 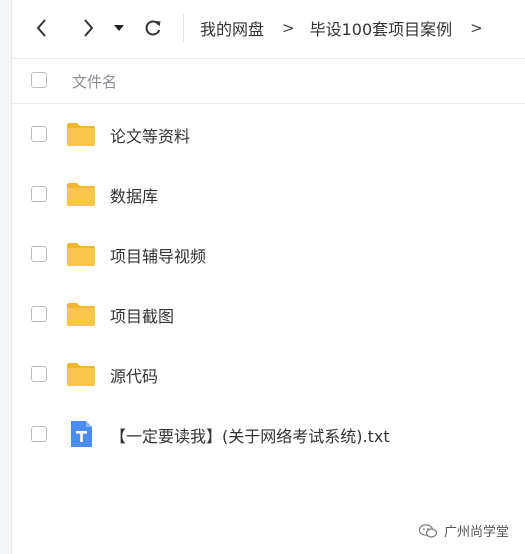 What do you see at coordinates (81, 434) in the screenshot?
I see `text-document-icon` at bounding box center [81, 434].